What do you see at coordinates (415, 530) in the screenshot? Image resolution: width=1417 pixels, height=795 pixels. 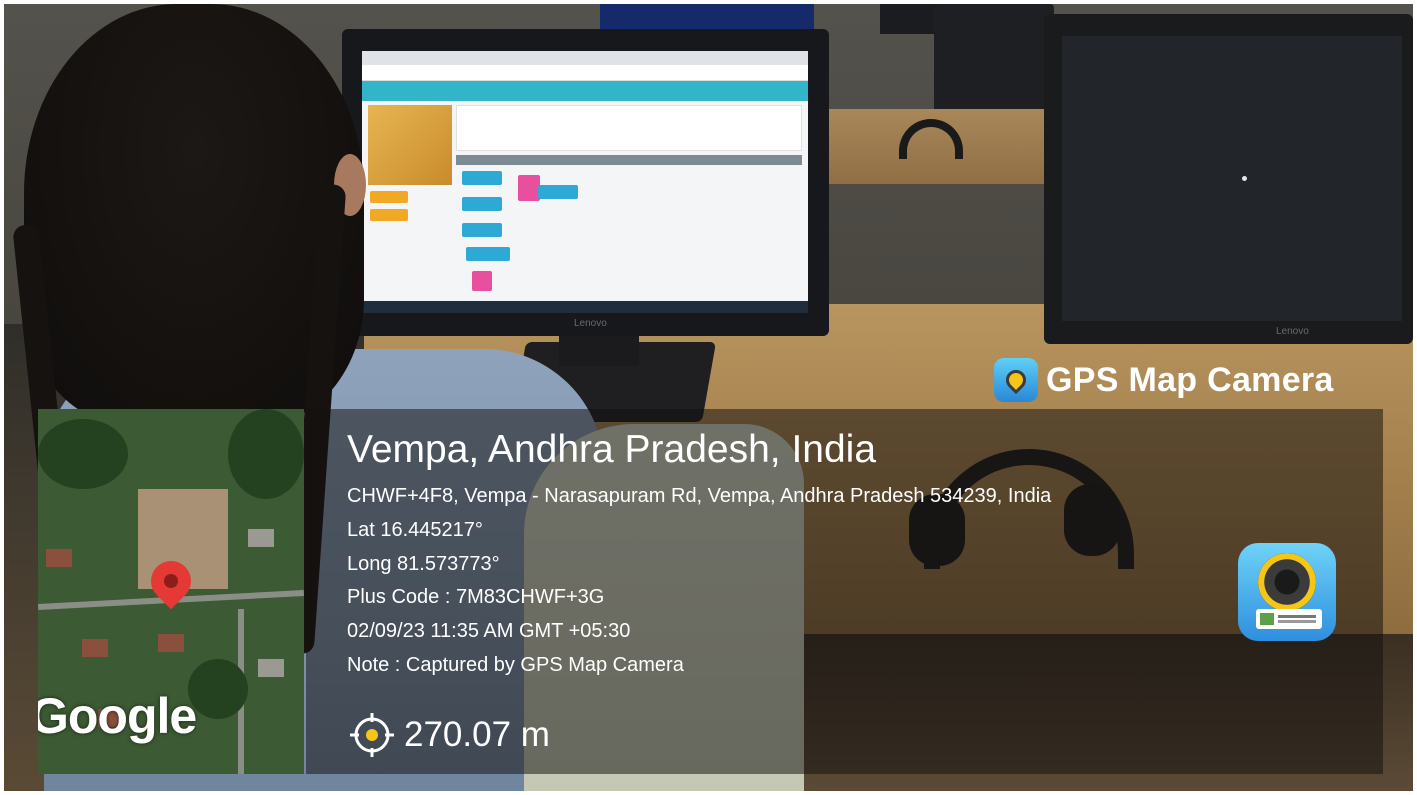 I see `latitude-line: Lat 16.445217°` at bounding box center [415, 530].